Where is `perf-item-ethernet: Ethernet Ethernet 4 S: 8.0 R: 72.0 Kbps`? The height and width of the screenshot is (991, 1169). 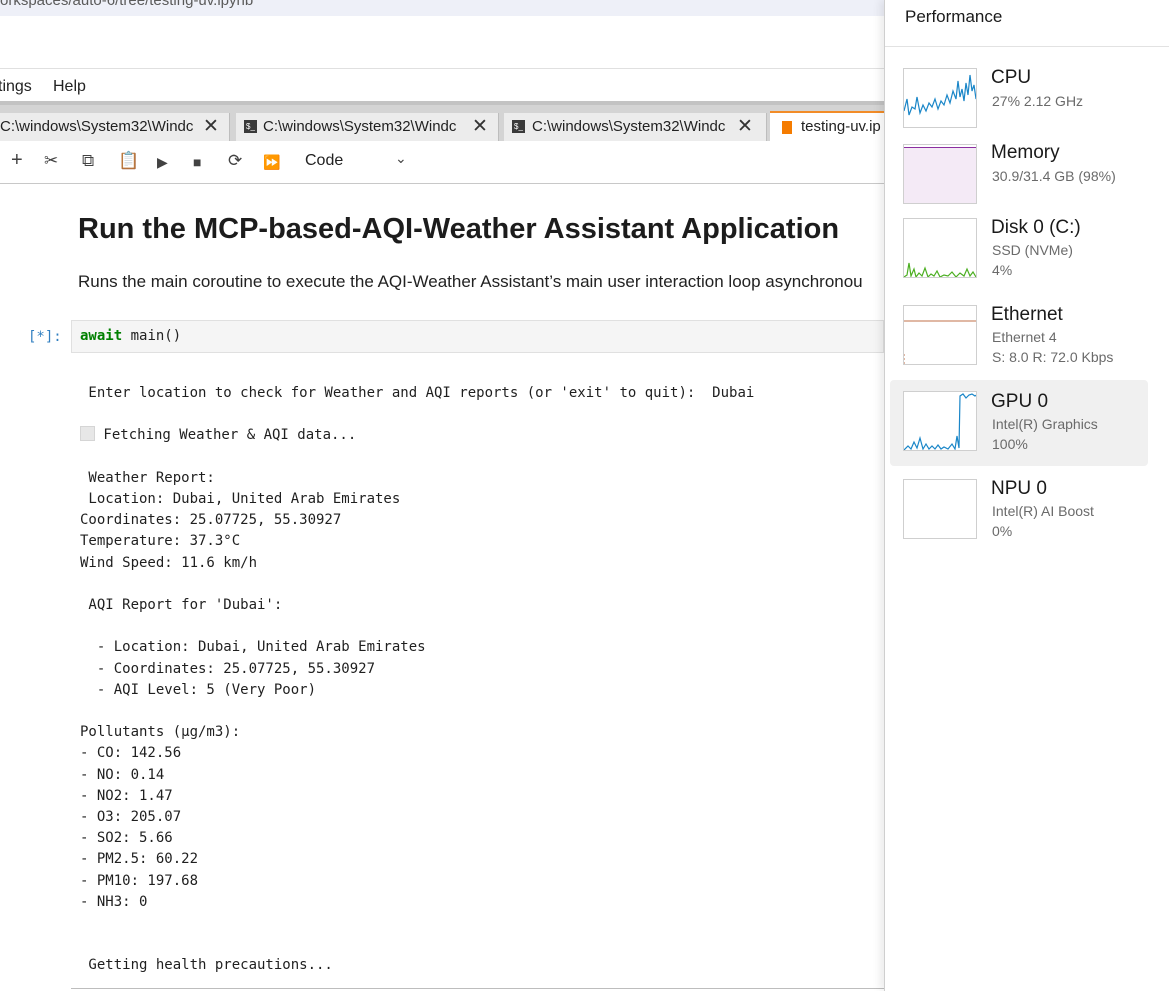
perf-item-ethernet: Ethernet Ethernet 4 S: 8.0 R: 72.0 Kbps is located at coordinates (1019, 338).